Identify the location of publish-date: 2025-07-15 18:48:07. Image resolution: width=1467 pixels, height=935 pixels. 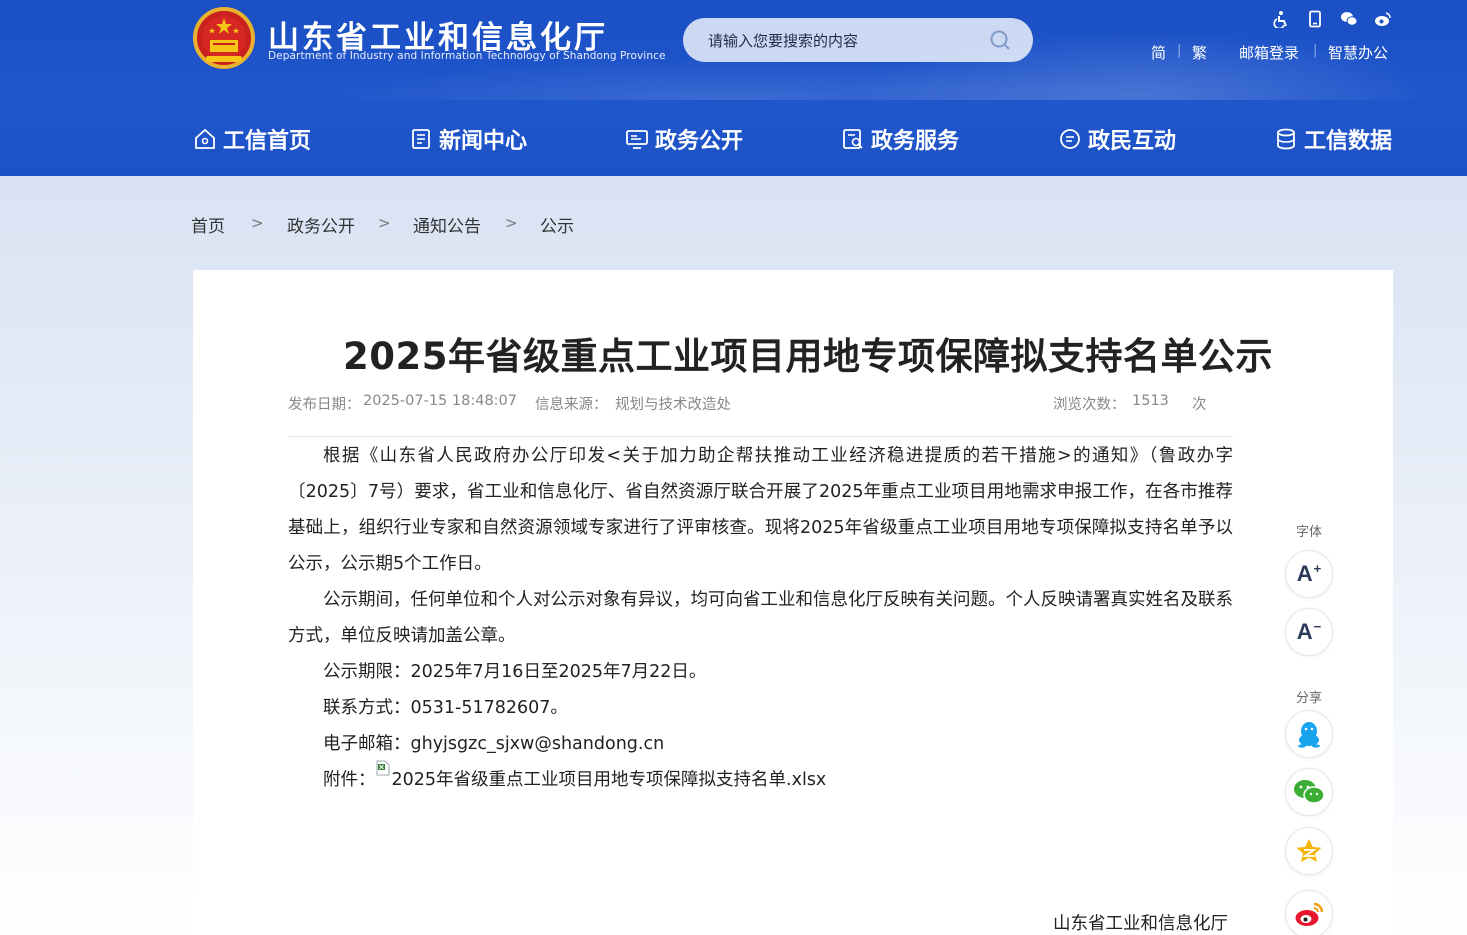
(440, 401).